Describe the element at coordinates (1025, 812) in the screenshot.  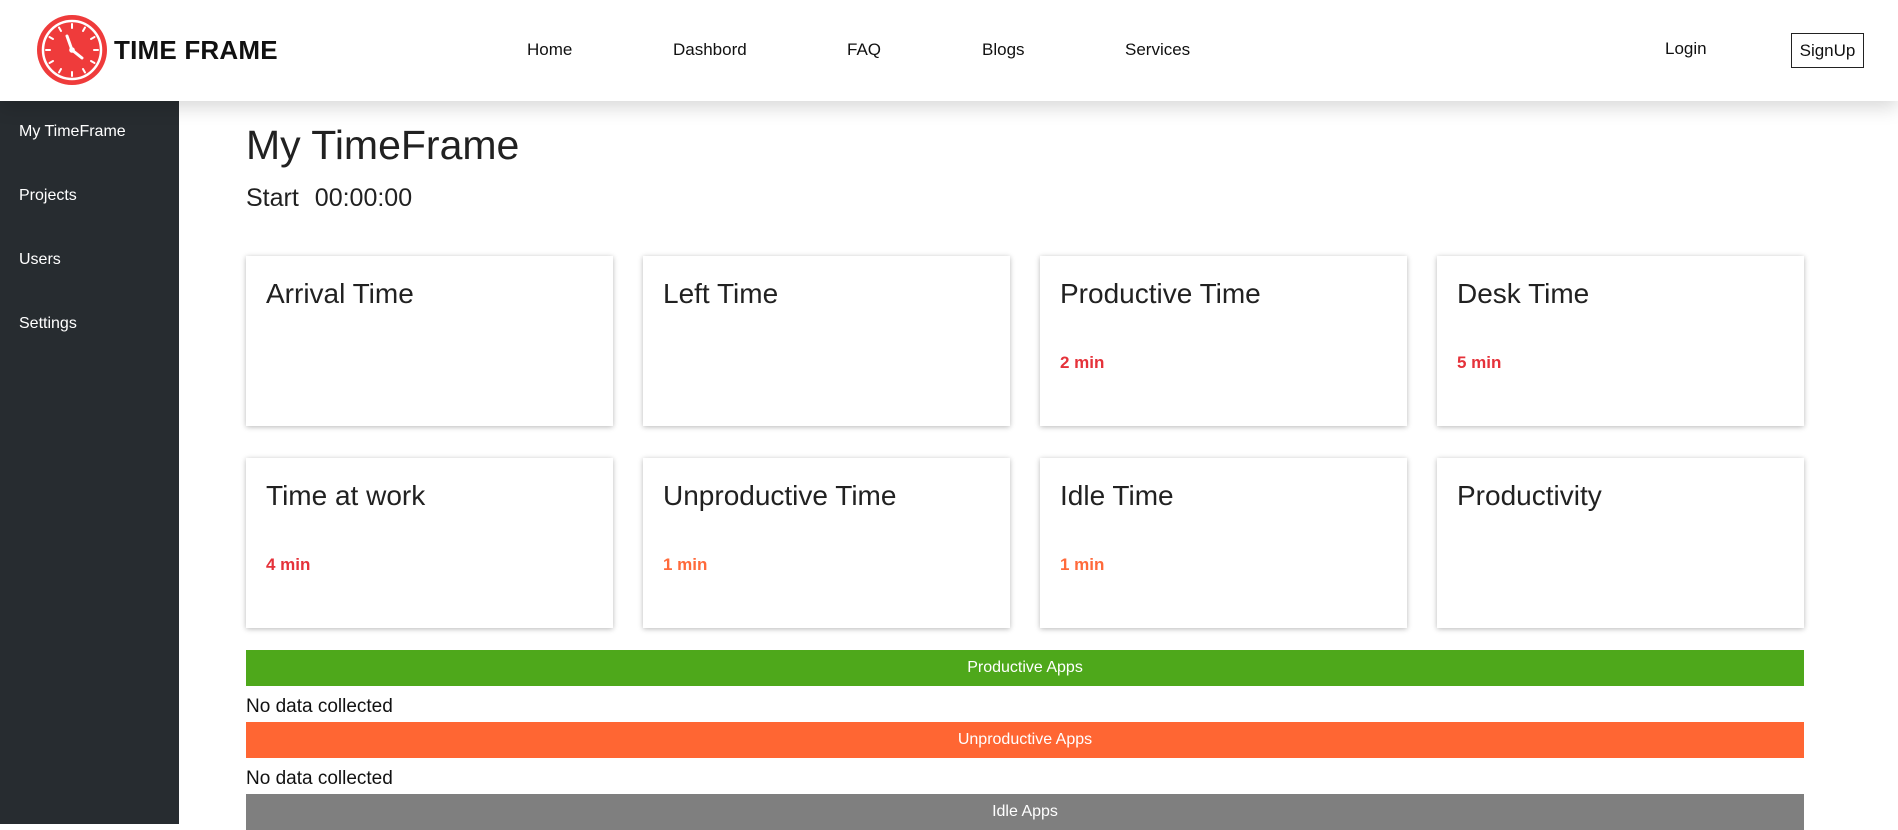
I see `idle-apps-header: Idle Apps` at that location.